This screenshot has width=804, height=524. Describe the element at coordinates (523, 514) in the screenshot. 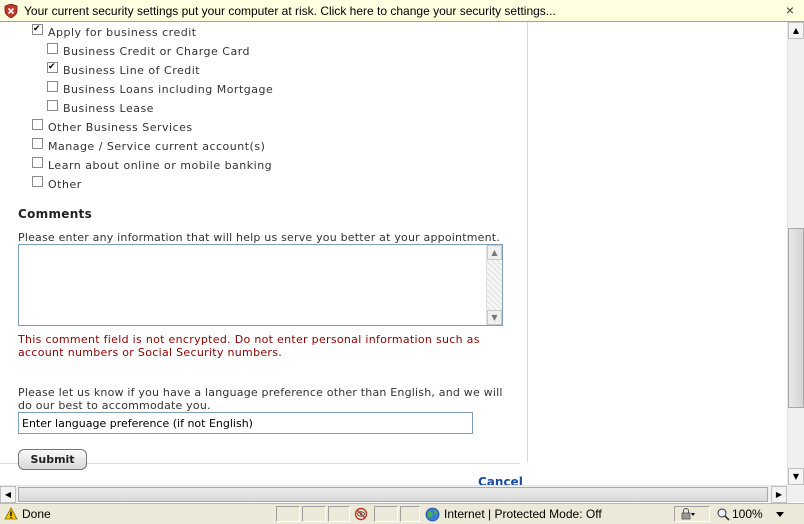

I see `security-zone-text: Internet | Protected Mode: Off` at that location.